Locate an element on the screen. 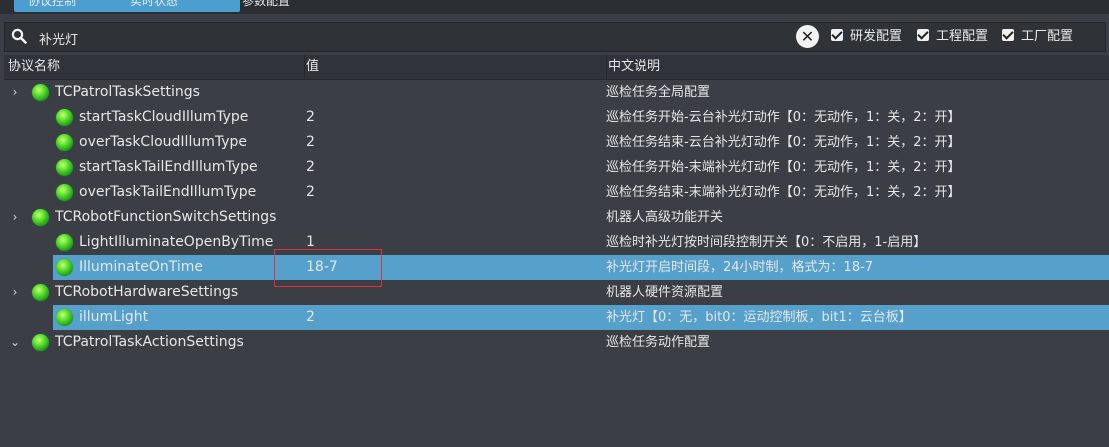  row-name-label: LightIlluminateOpenByTime is located at coordinates (176, 242).